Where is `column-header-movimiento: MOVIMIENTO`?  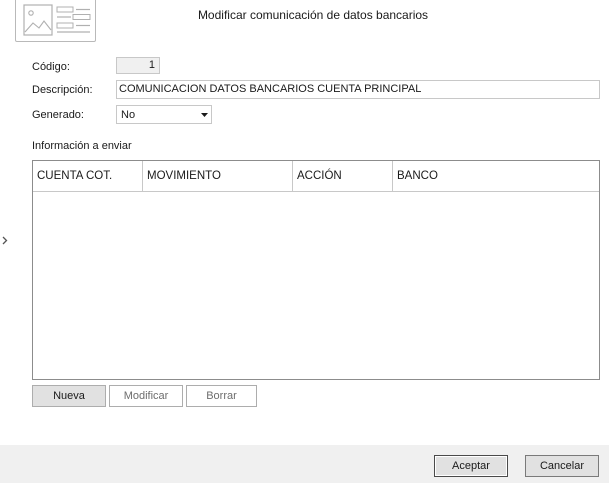
column-header-movimiento: MOVIMIENTO is located at coordinates (218, 176).